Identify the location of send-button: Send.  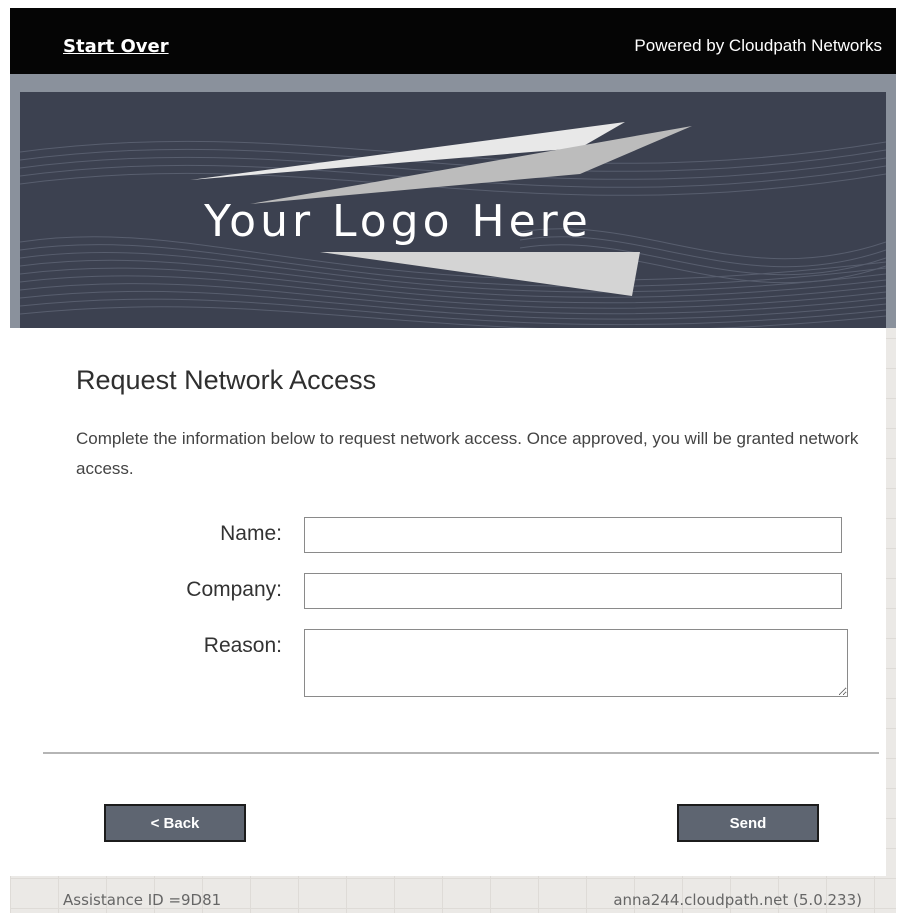
(748, 823).